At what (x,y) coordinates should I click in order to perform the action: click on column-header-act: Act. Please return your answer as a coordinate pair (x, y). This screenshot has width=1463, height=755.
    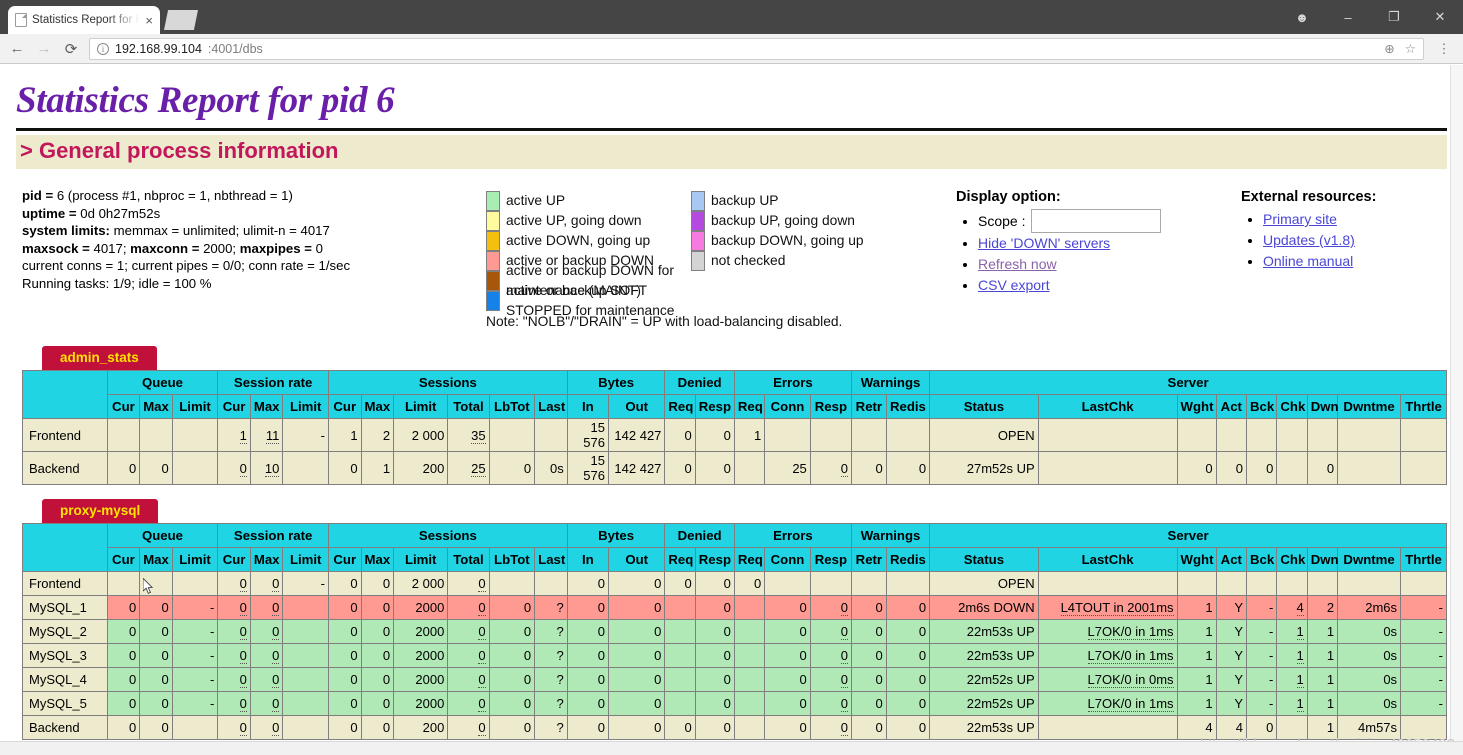
    Looking at the image, I should click on (1231, 406).